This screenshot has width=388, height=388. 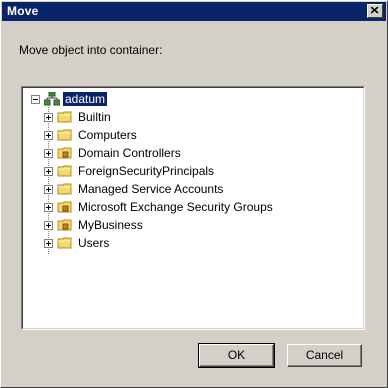 I want to click on tree-node-root: adatum, so click(x=69, y=99).